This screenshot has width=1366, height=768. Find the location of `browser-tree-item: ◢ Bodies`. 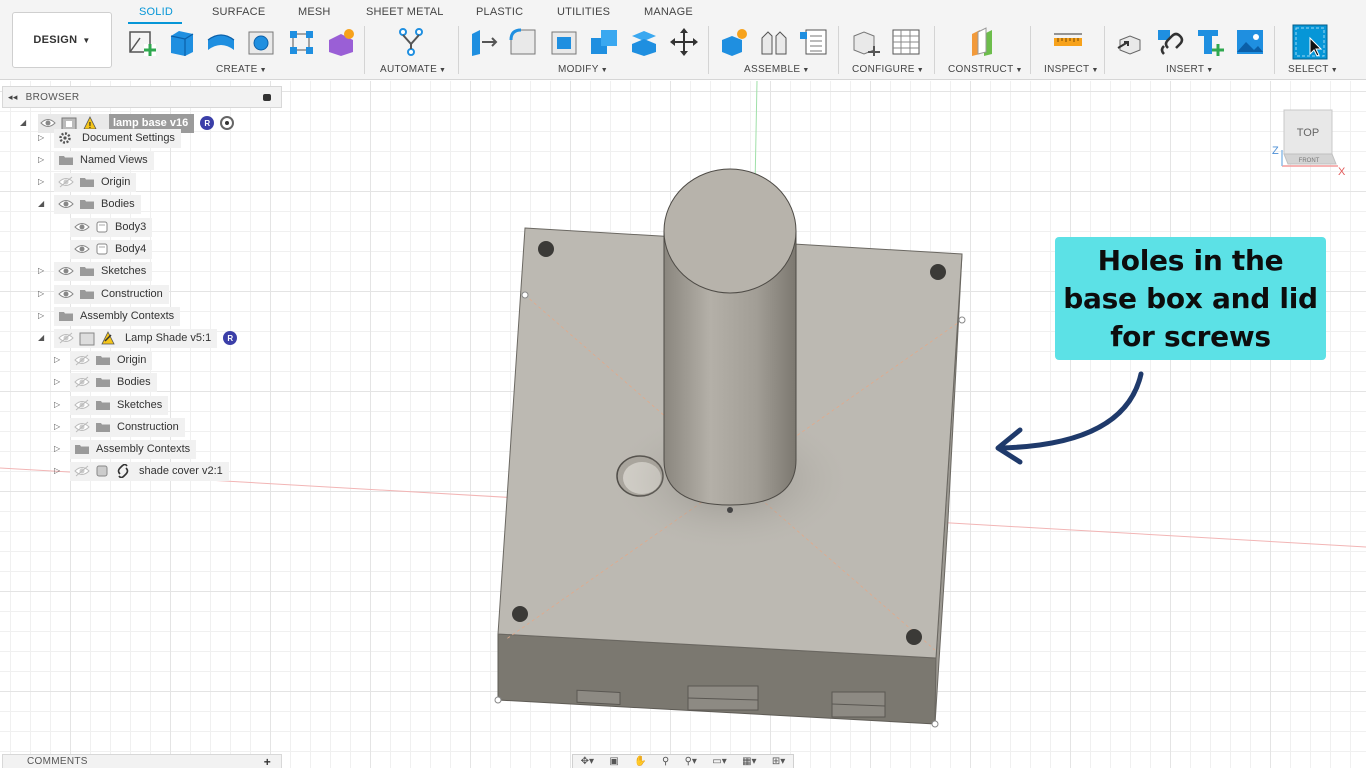

browser-tree-item: ◢ Bodies is located at coordinates (70, 204).